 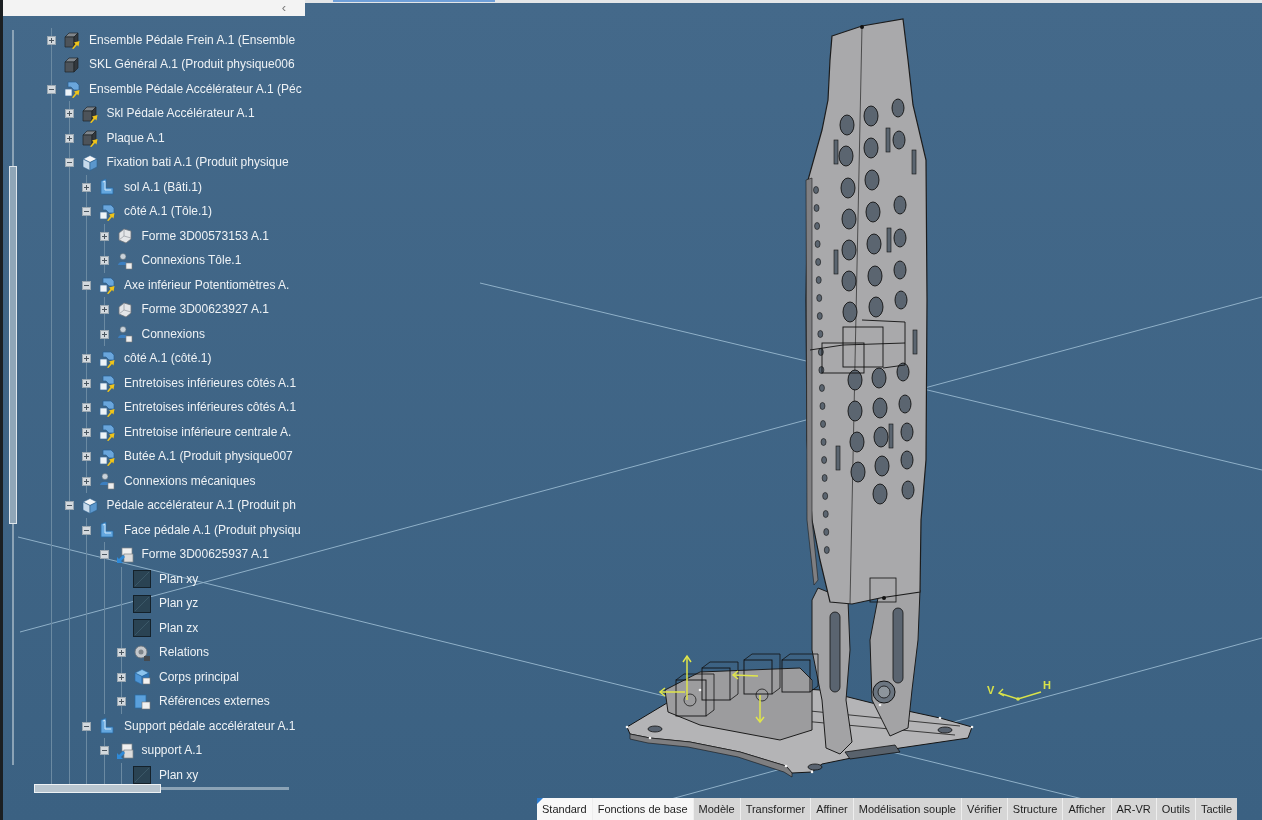 What do you see at coordinates (1019, 694) in the screenshot?
I see `axis-triad-icon` at bounding box center [1019, 694].